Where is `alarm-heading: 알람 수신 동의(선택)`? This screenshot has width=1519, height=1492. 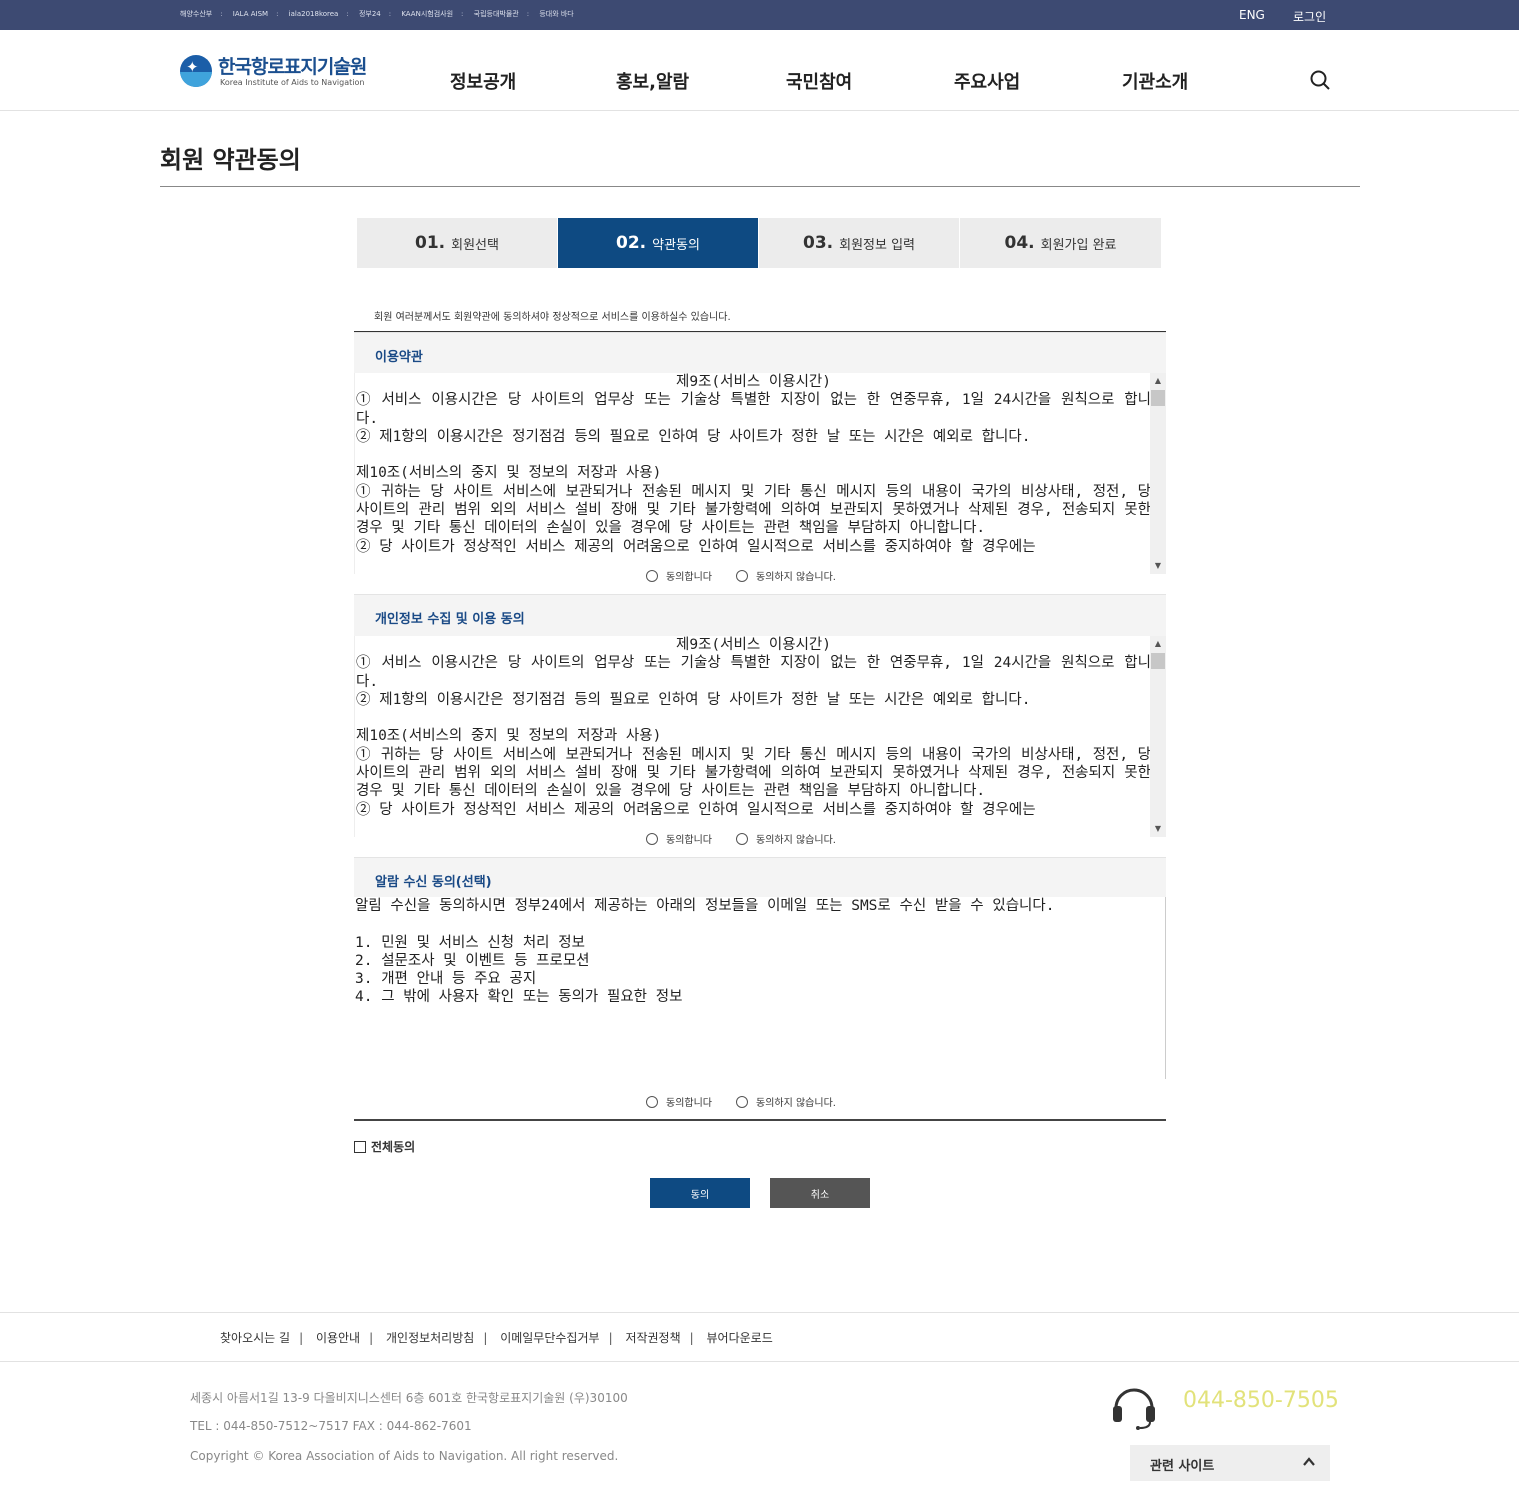 alarm-heading: 알람 수신 동의(선택) is located at coordinates (433, 882).